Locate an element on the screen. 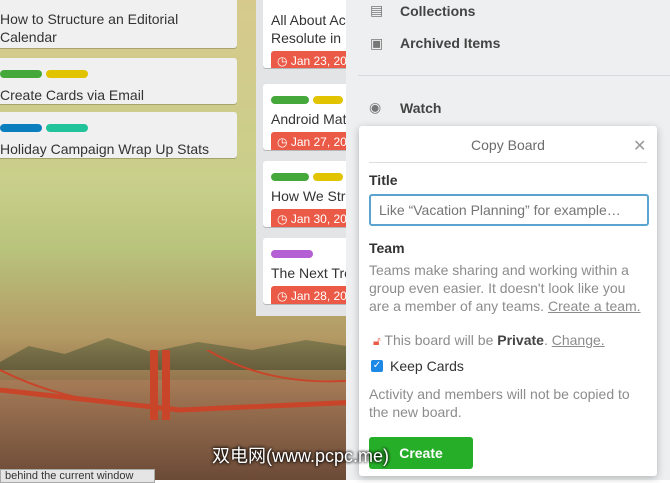  due-date: Jan 28, 20 is located at coordinates (318, 296).